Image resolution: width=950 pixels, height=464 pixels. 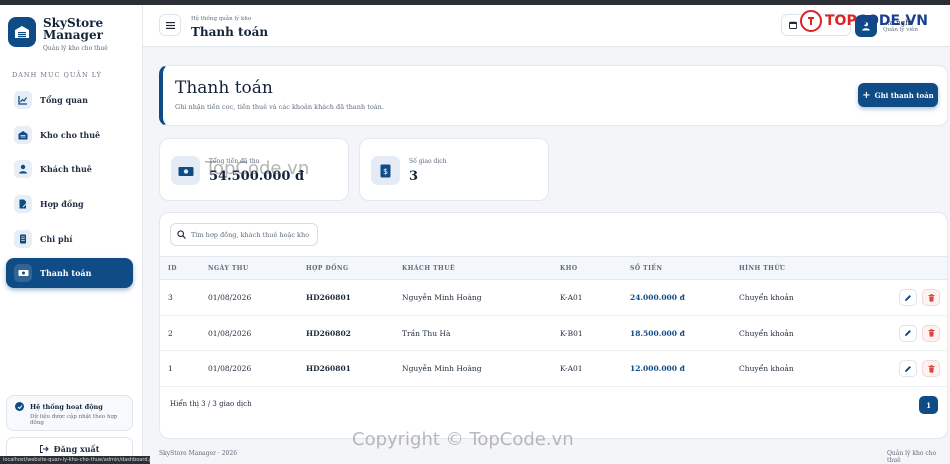 I want to click on sidebar-item-tong-quan: Tổng quan, so click(x=69, y=100).